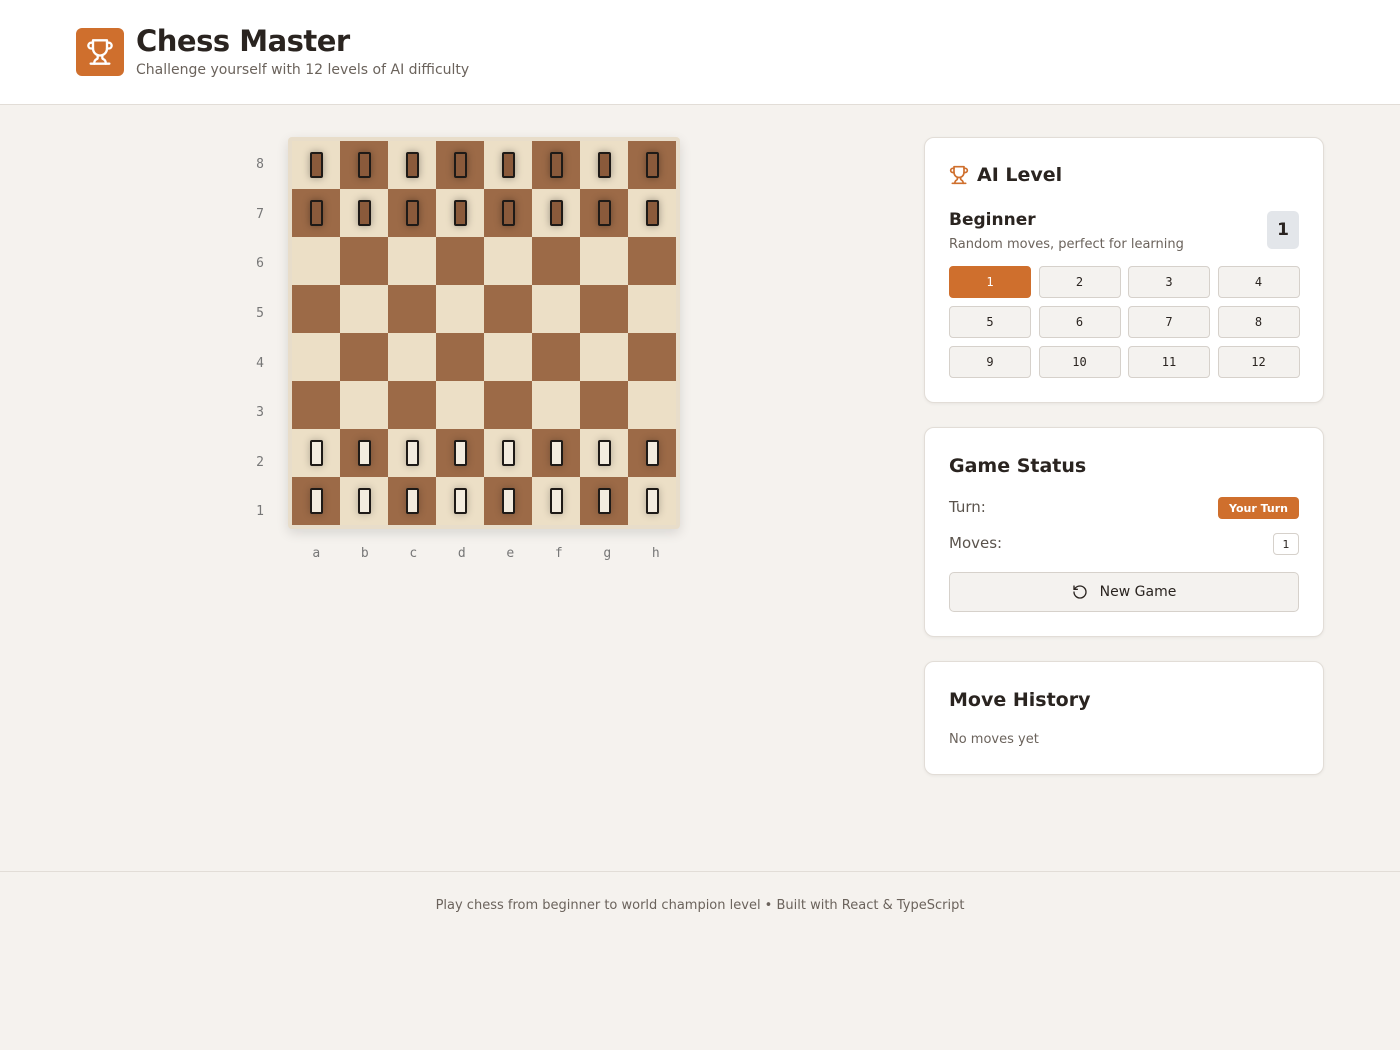  I want to click on square-d8, so click(460, 165).